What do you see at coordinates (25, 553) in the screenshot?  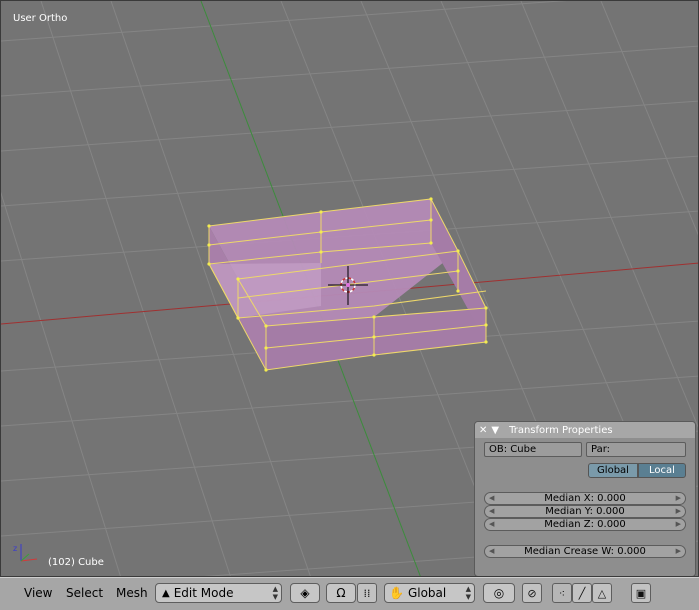 I see `axis-gizmo-icon: z` at bounding box center [25, 553].